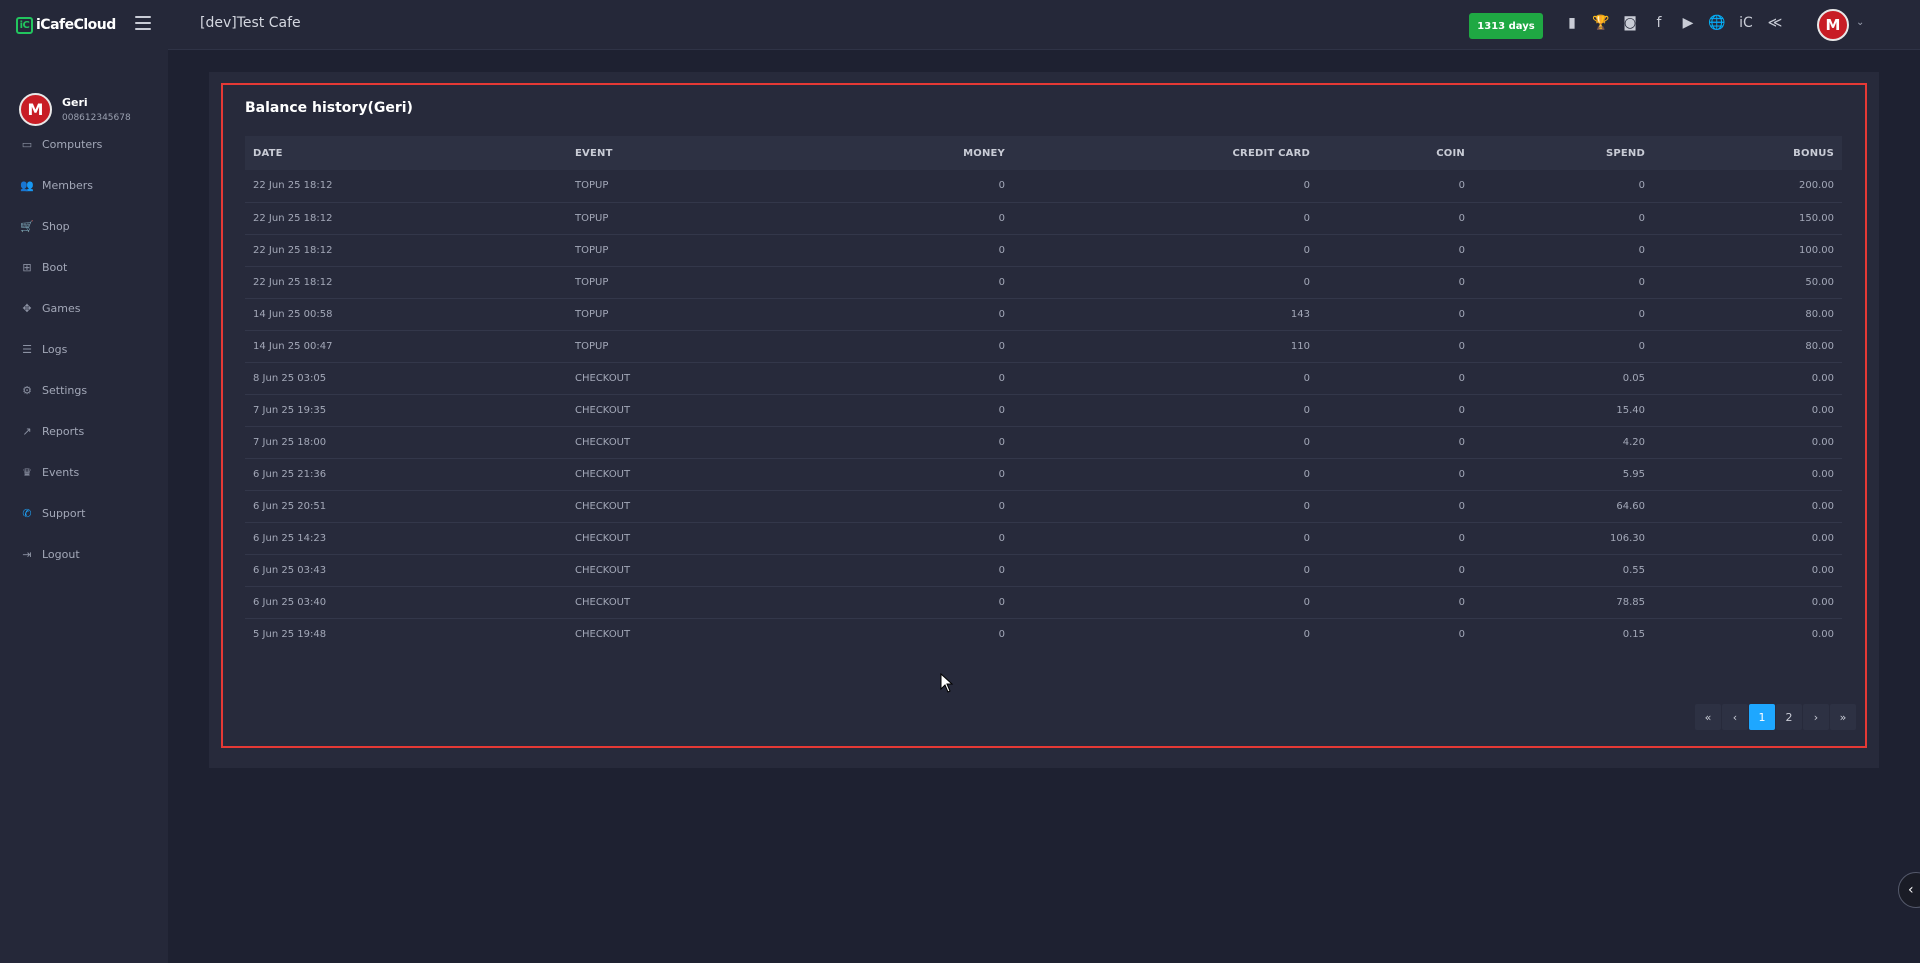 This screenshot has height=963, width=1920. Describe the element at coordinates (1717, 23) in the screenshot. I see `globe-icon: 🌐` at that location.